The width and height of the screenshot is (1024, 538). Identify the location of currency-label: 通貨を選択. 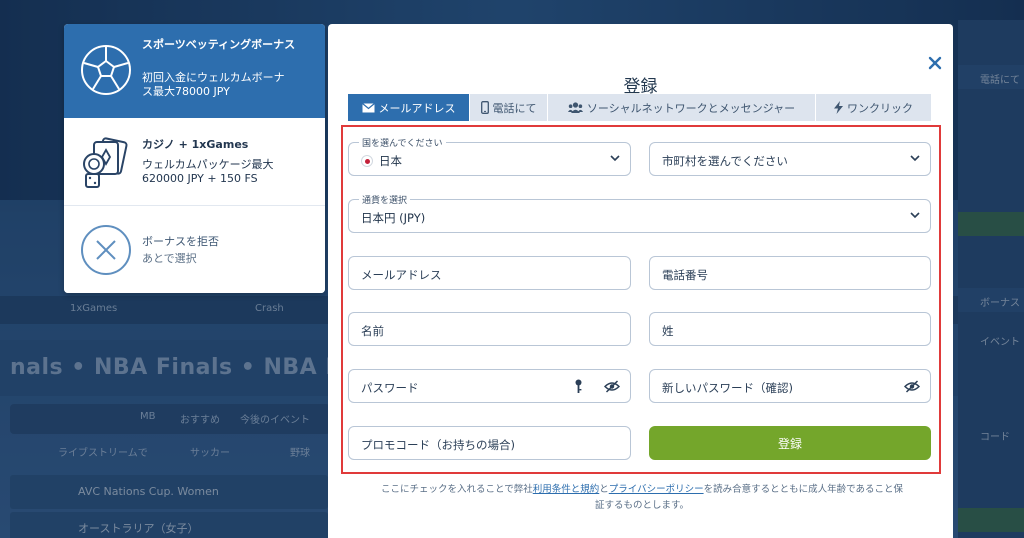
(385, 199).